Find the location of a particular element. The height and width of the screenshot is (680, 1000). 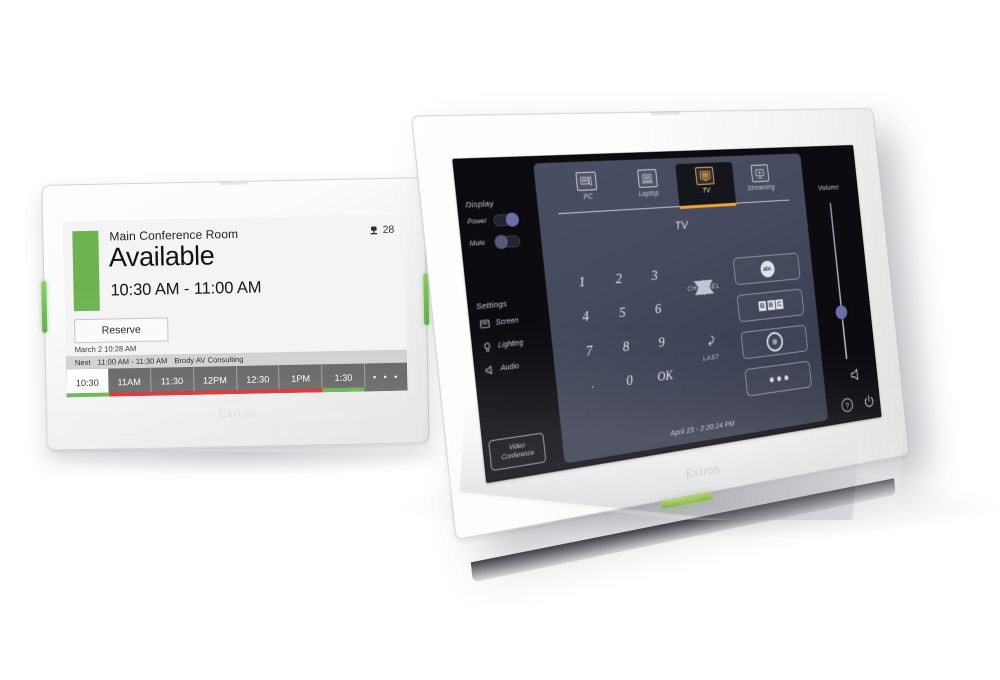

availability-color-bar is located at coordinates (86, 271).